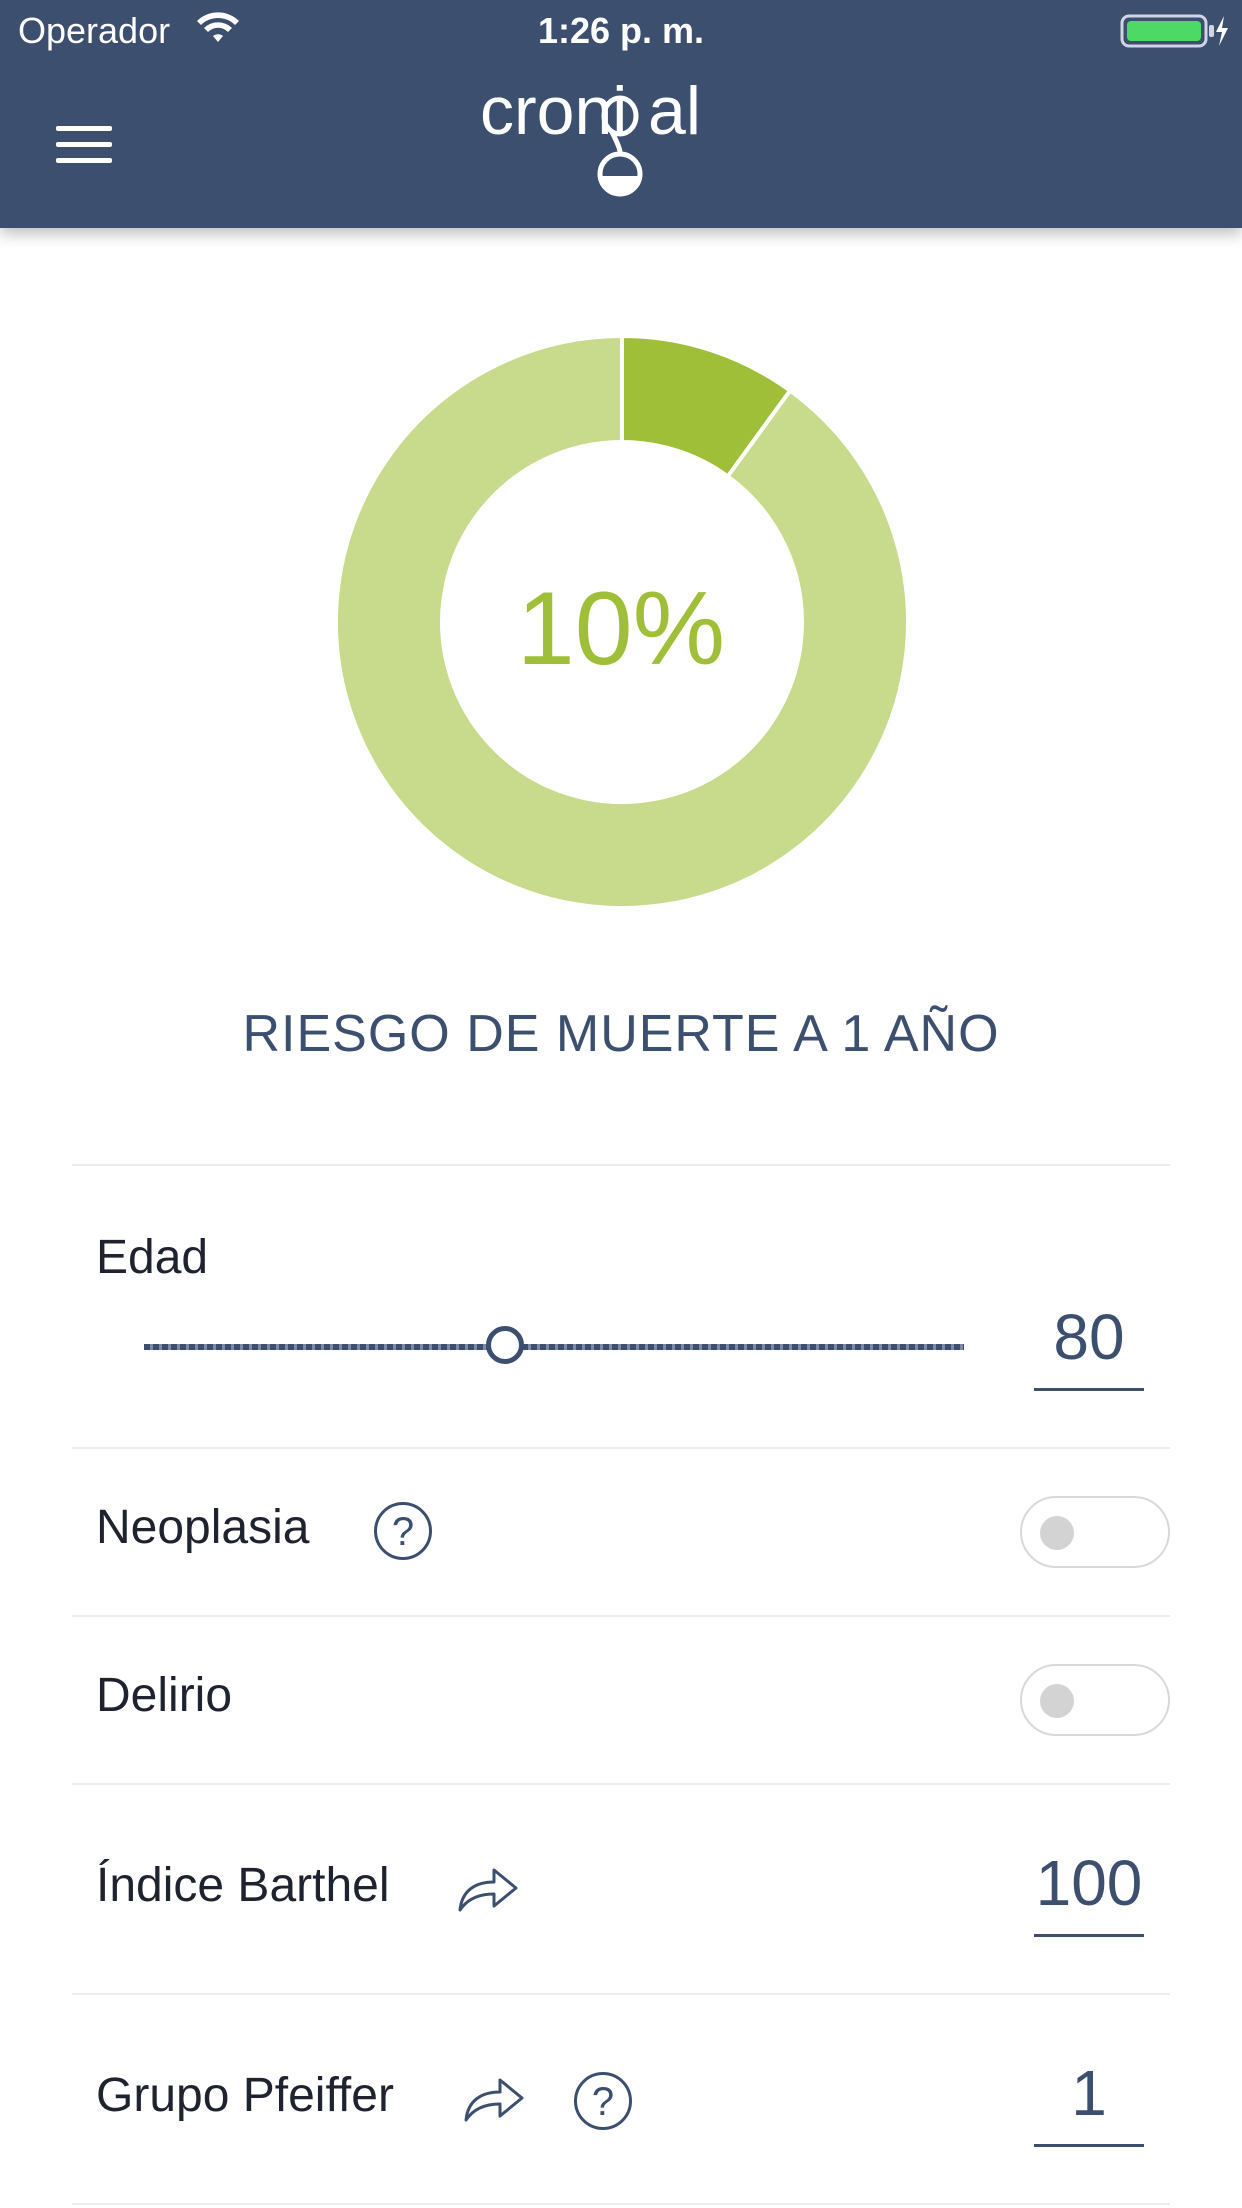 The image size is (1242, 2208). Describe the element at coordinates (1089, 1345) in the screenshot. I see `age-value-field: 80` at that location.